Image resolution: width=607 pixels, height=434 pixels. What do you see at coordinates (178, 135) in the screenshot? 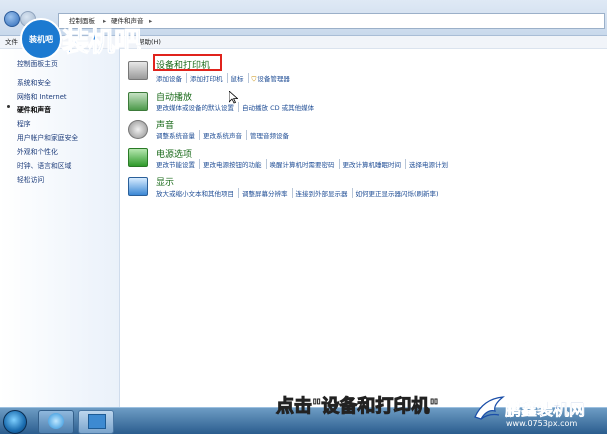
I see `adjust-volume-link: 调整系统音量` at bounding box center [178, 135].